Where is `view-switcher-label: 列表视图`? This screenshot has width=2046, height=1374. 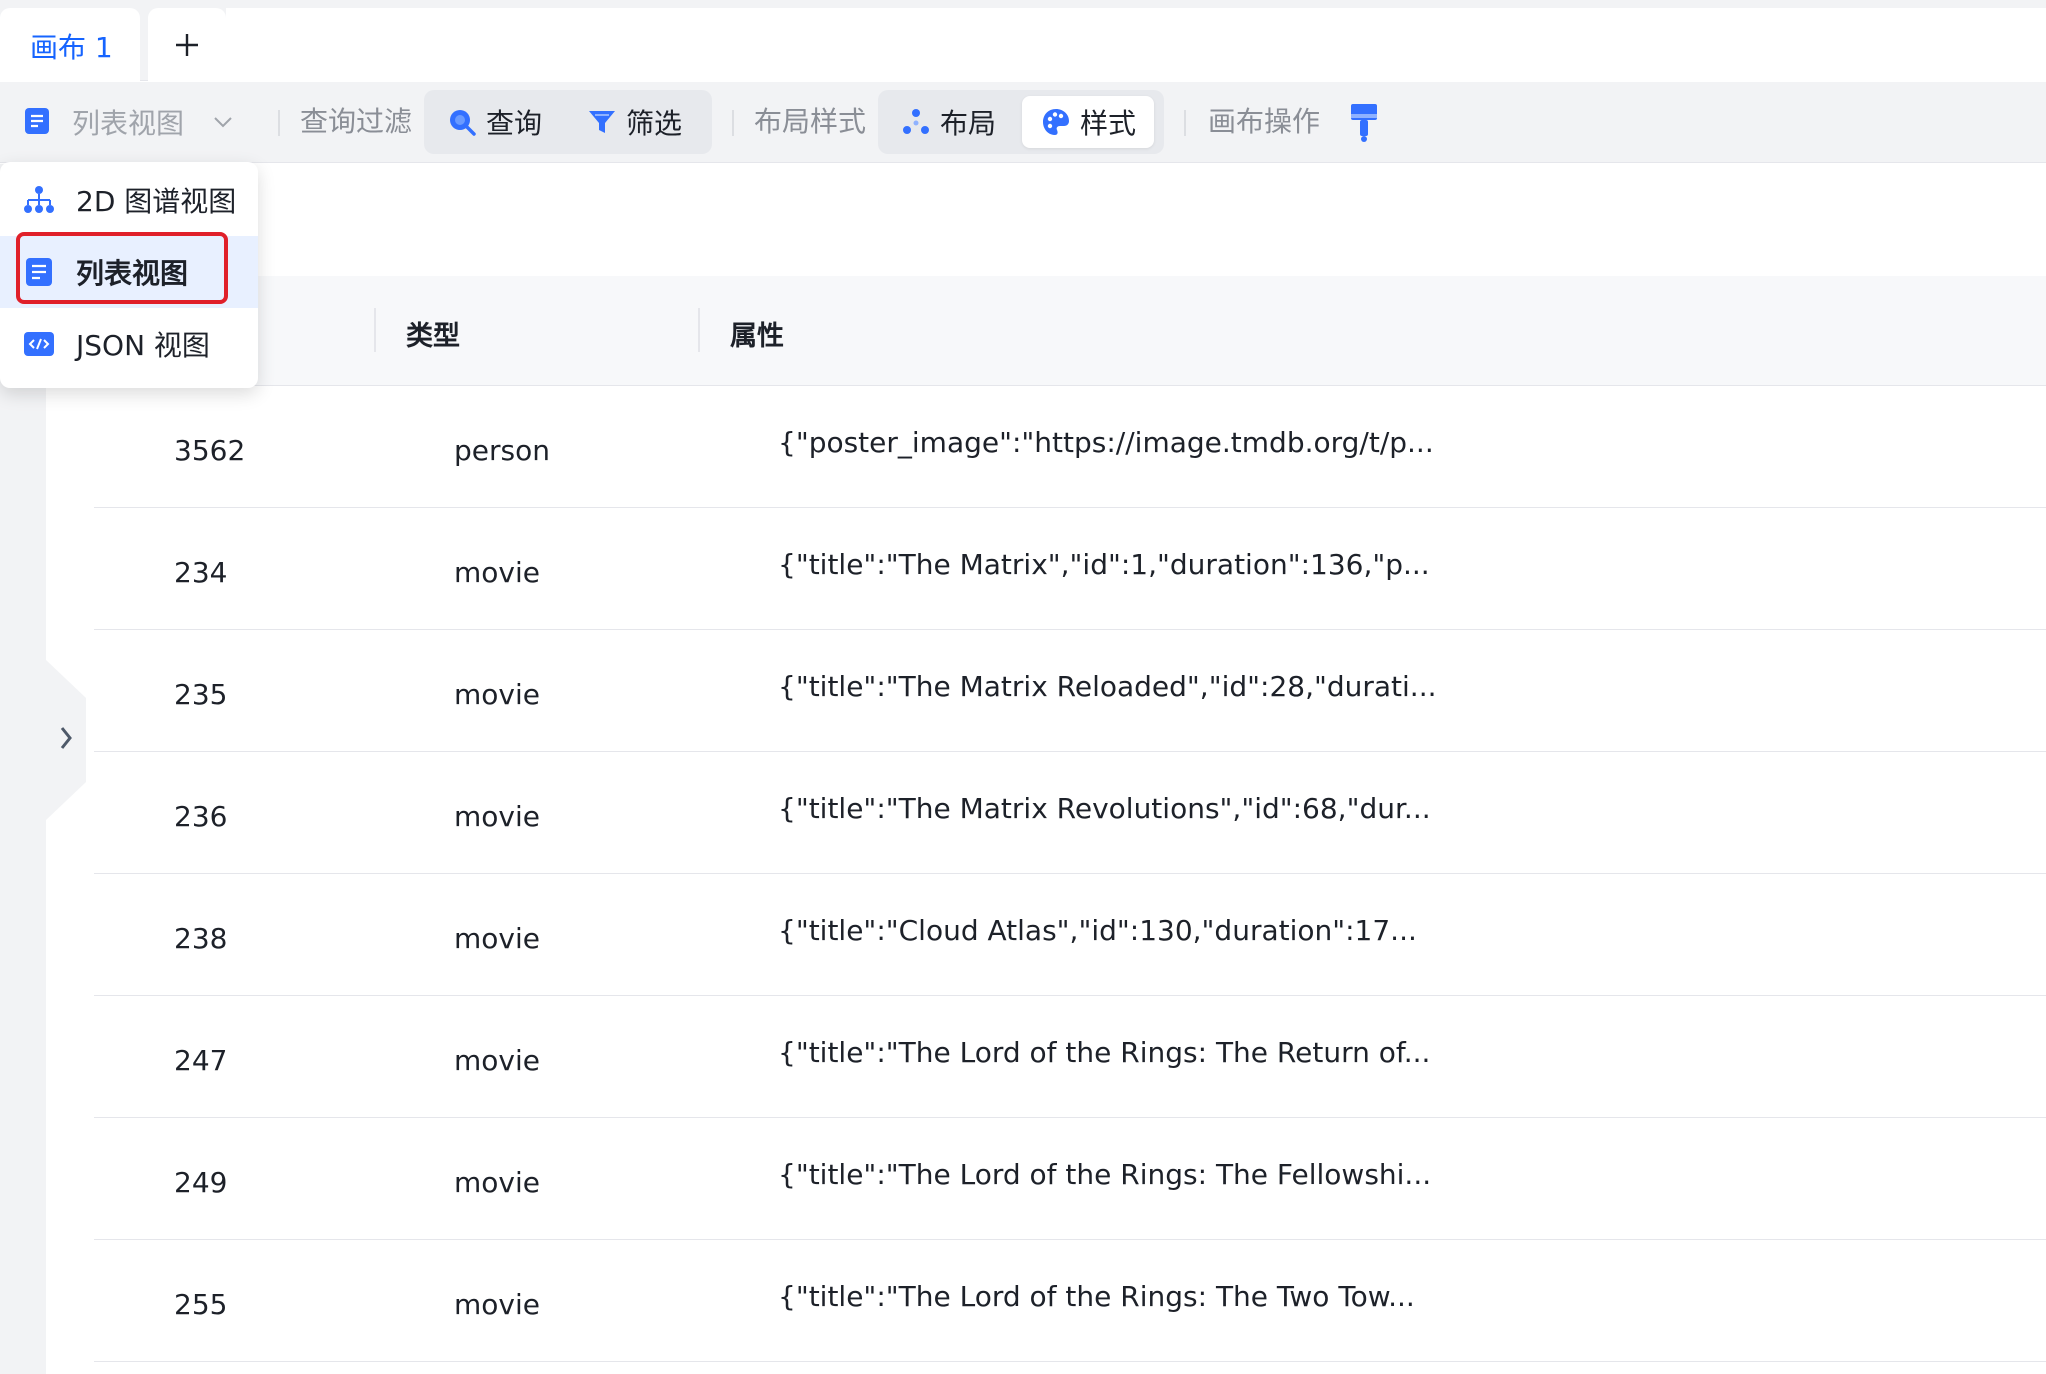 view-switcher-label: 列表视图 is located at coordinates (128, 123).